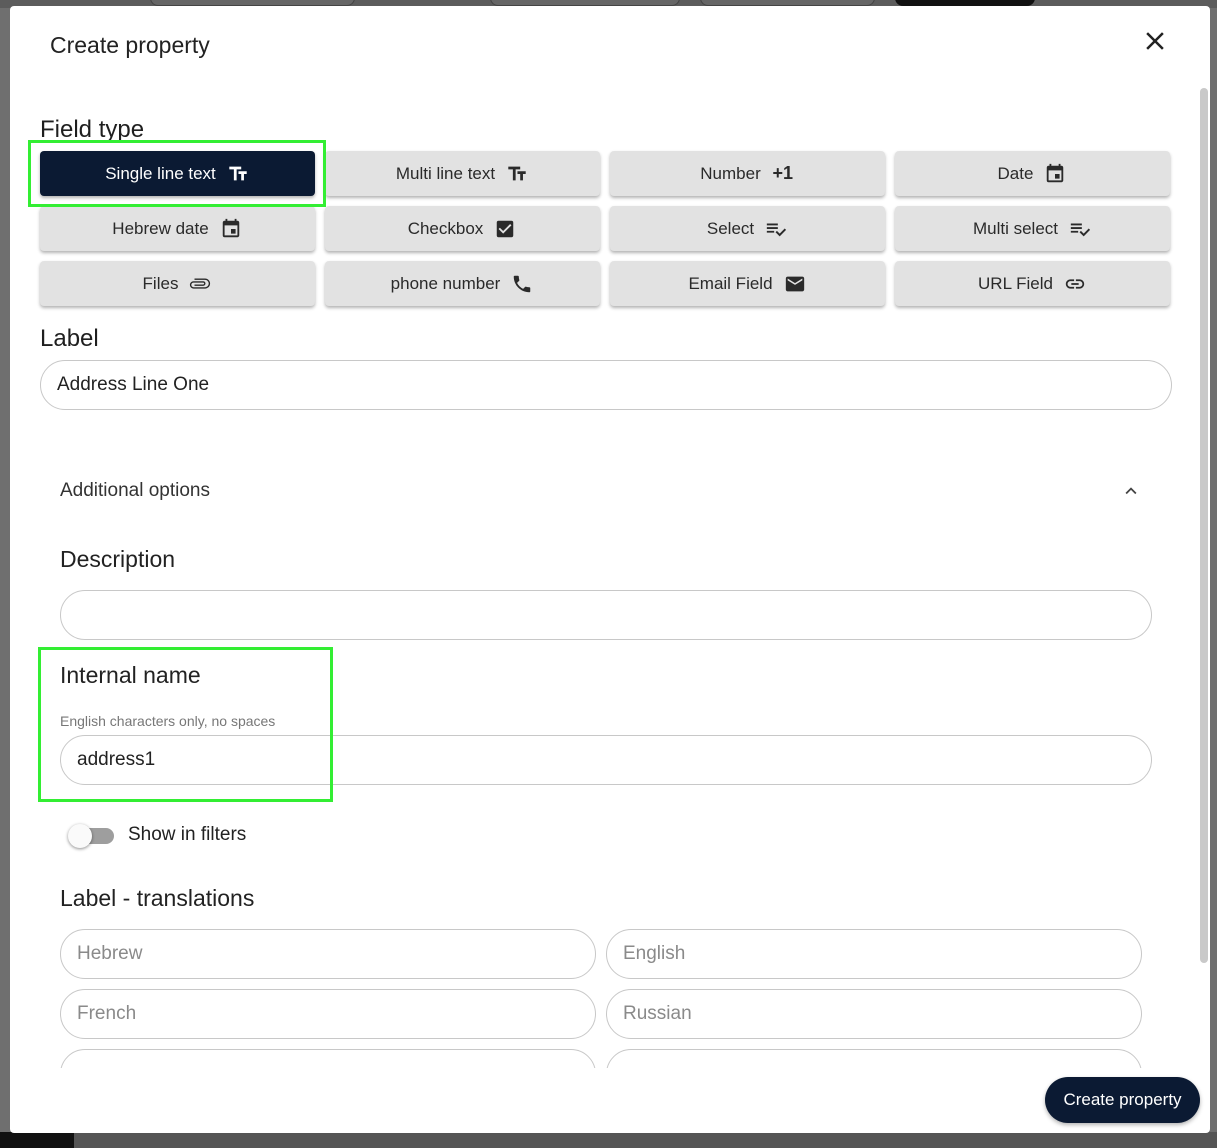 The width and height of the screenshot is (1217, 1148). Describe the element at coordinates (1122, 1100) in the screenshot. I see `create-property-button: Create property` at that location.